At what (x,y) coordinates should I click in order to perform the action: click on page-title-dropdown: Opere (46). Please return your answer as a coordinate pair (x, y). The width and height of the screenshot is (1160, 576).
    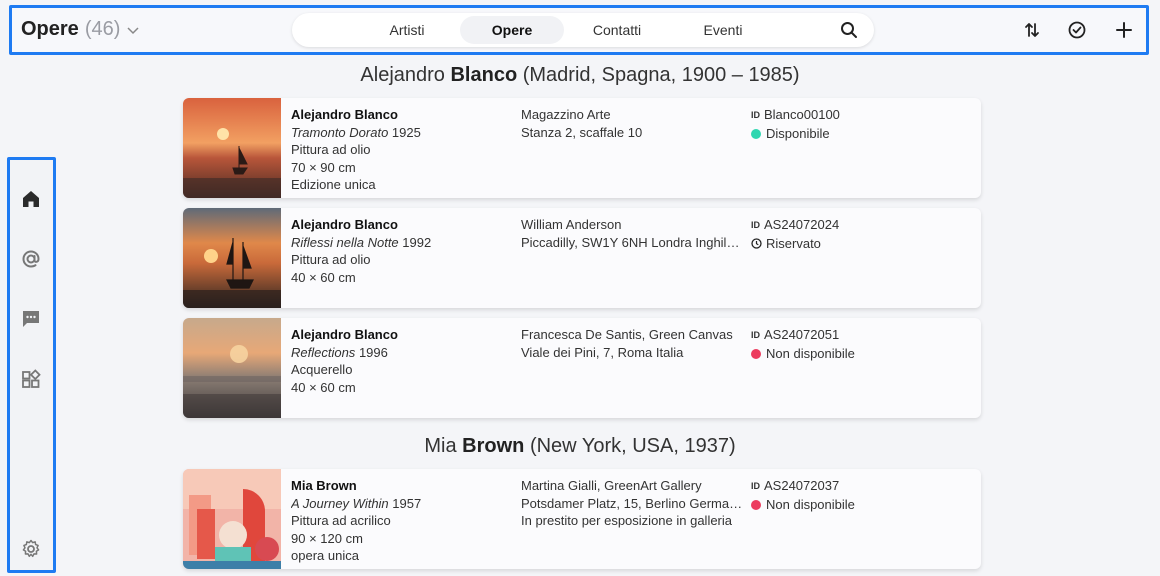
    Looking at the image, I should click on (80, 29).